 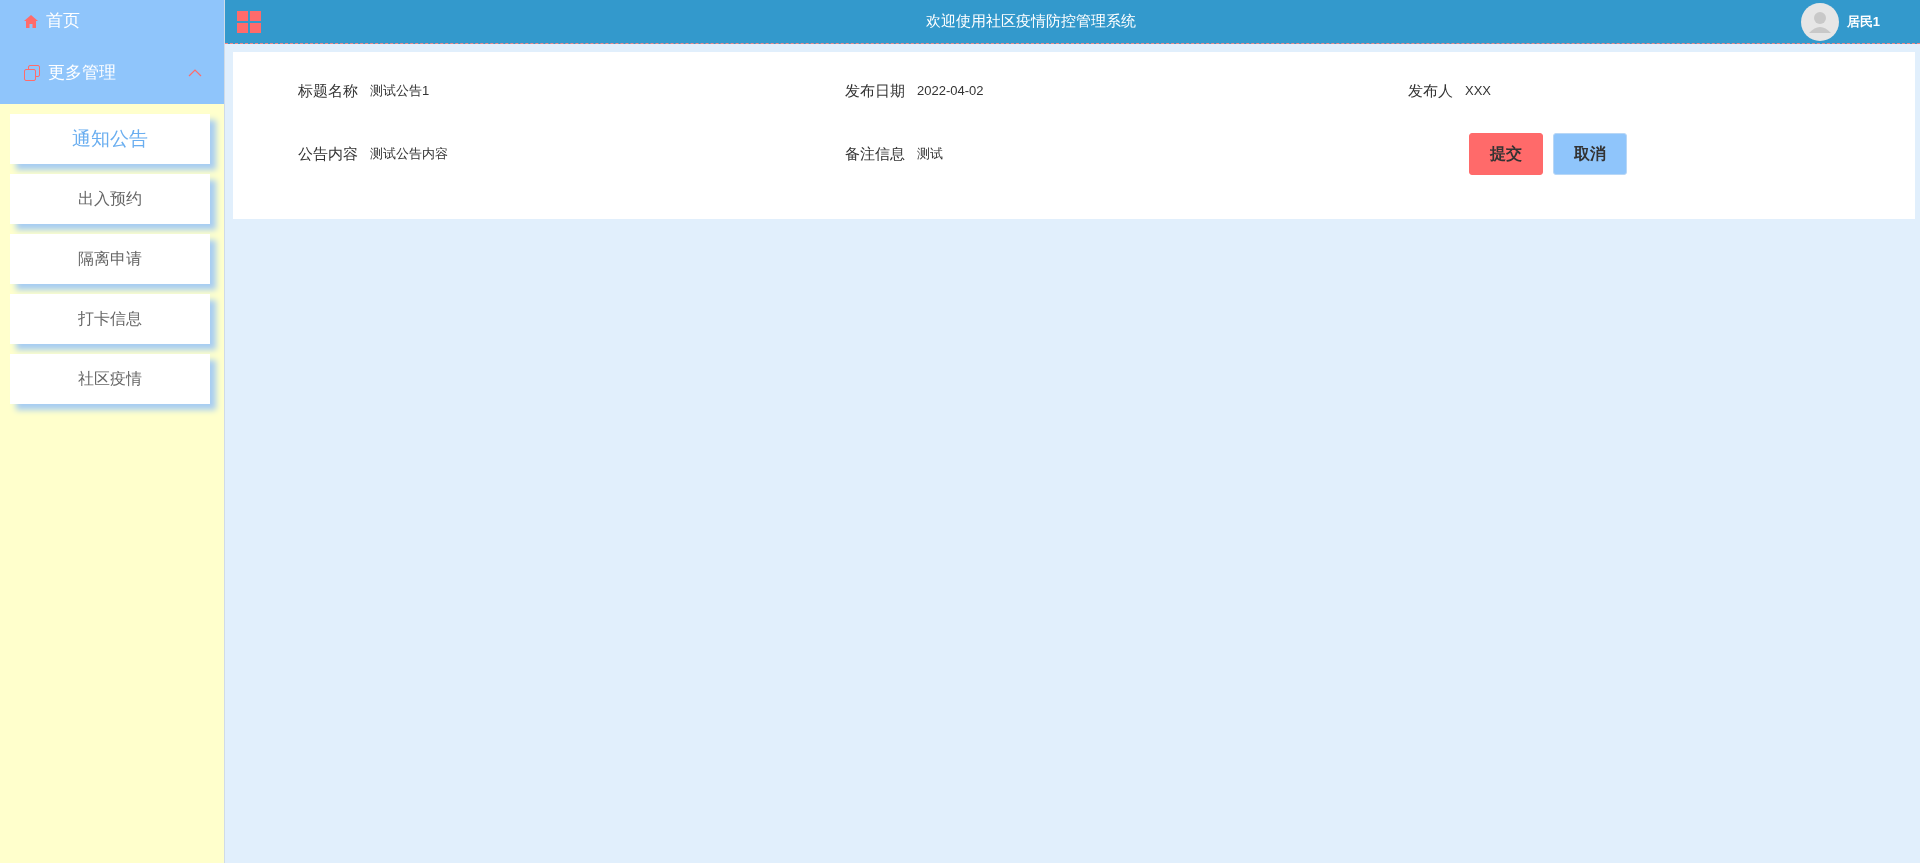 I want to click on field-label: 发布日期, so click(x=875, y=90).